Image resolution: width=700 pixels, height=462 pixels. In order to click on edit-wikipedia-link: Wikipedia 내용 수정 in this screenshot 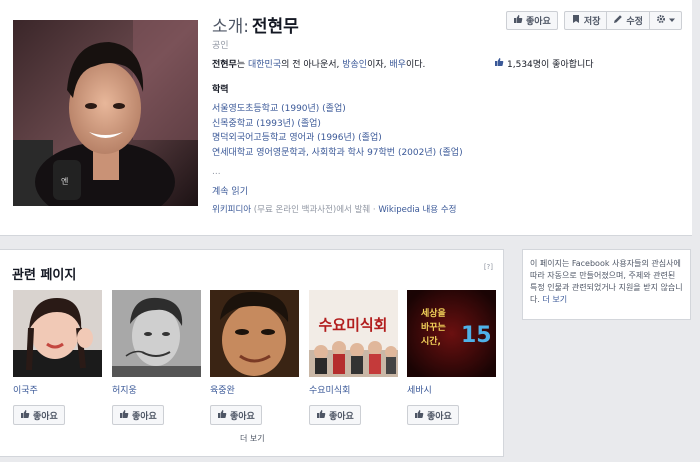, I will do `click(417, 210)`.